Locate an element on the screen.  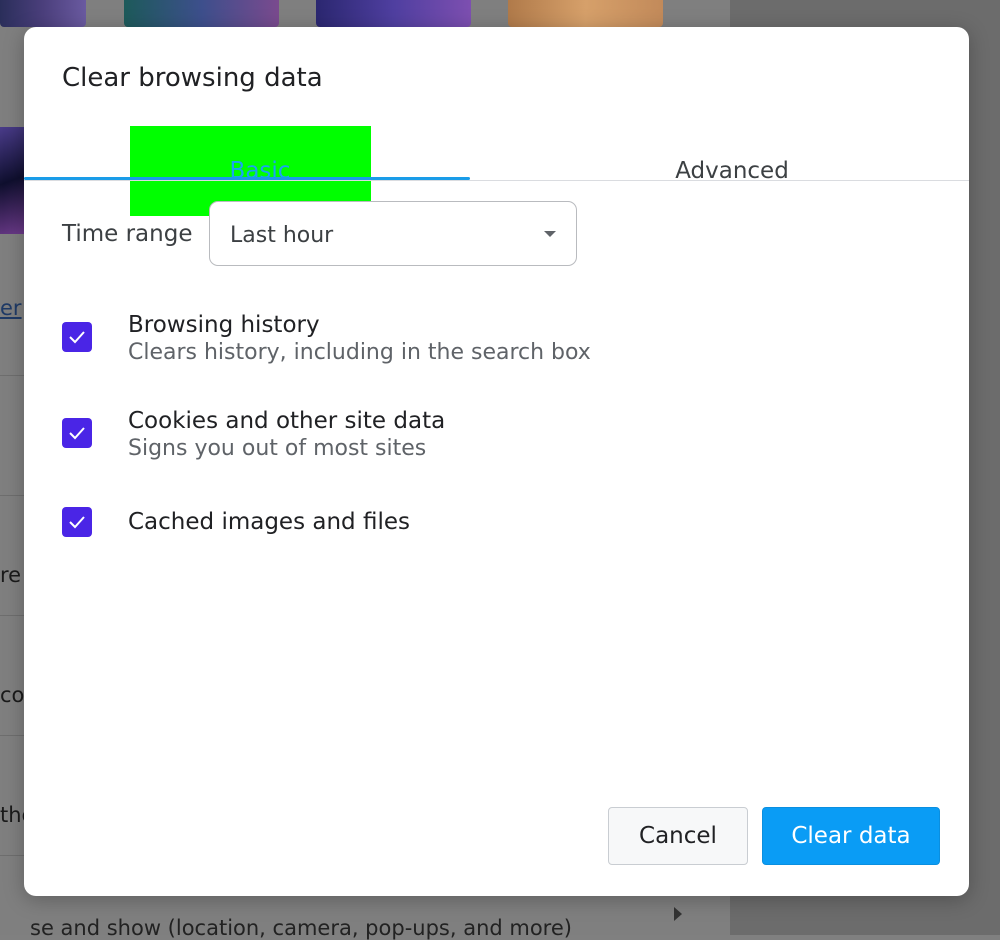
dropdown-caret-icon is located at coordinates (550, 234).